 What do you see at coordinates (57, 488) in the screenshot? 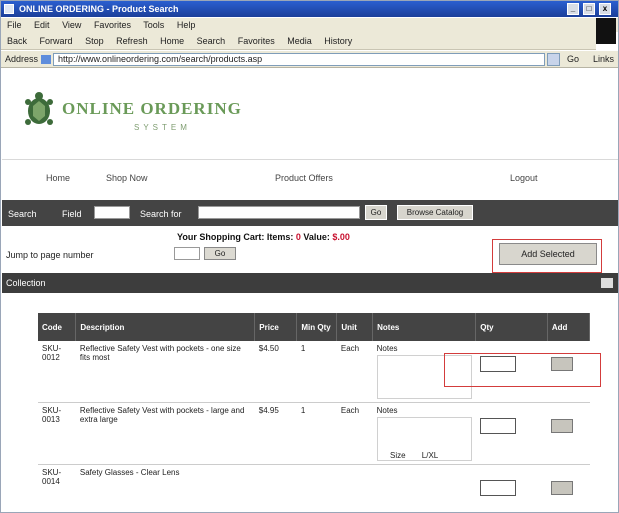
I see `cell-code: SKU-0014` at bounding box center [57, 488].